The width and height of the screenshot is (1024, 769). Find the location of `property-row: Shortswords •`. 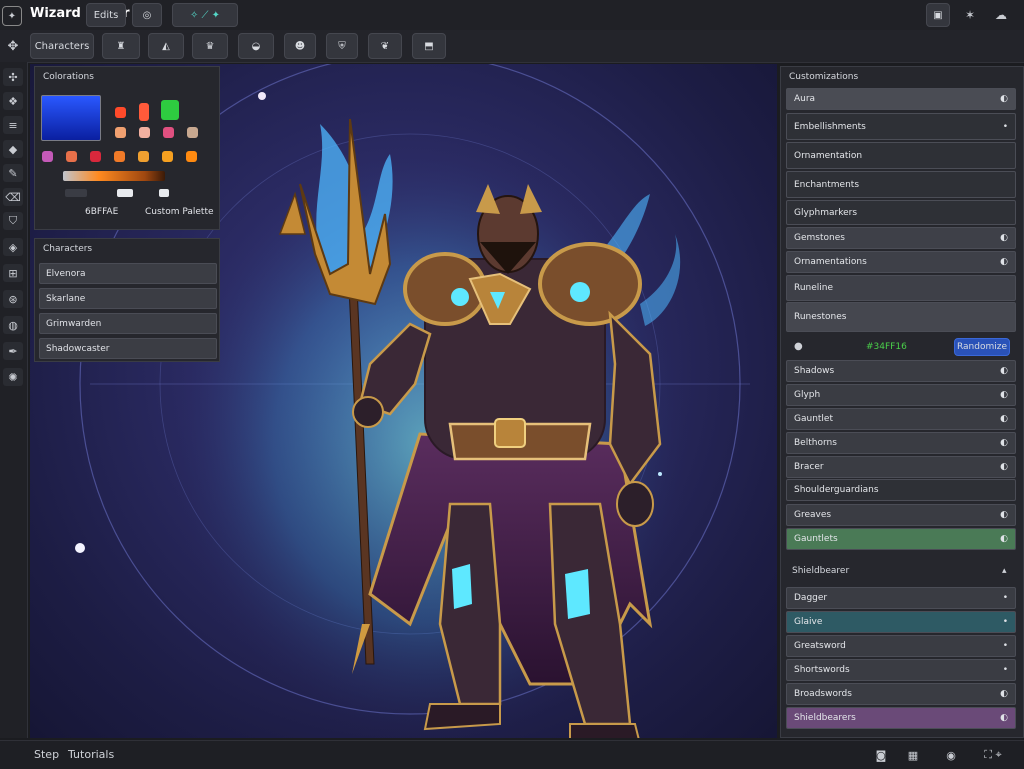

property-row: Shortswords • is located at coordinates (901, 670).